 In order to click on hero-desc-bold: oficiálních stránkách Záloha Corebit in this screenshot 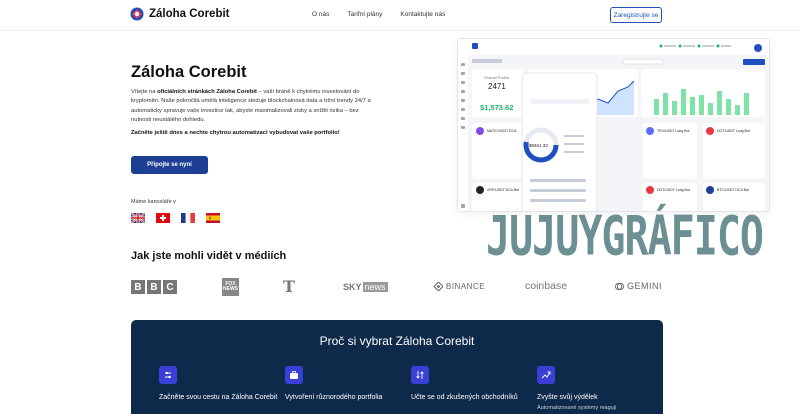, I will do `click(207, 92)`.